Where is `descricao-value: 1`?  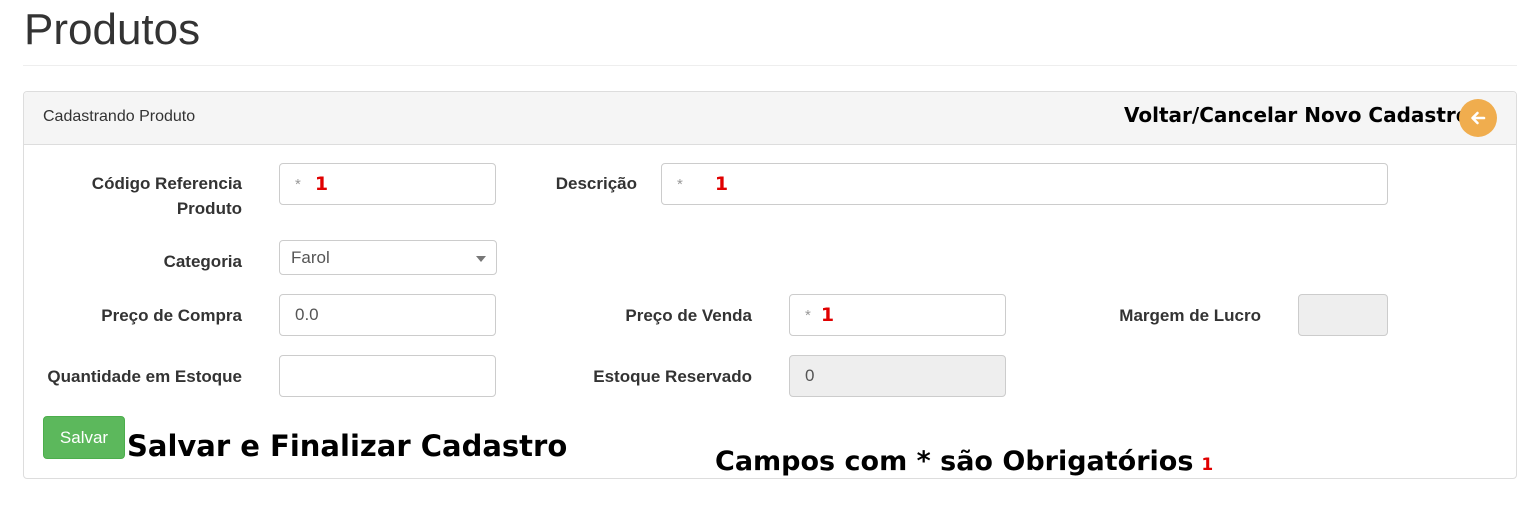 descricao-value: 1 is located at coordinates (721, 184).